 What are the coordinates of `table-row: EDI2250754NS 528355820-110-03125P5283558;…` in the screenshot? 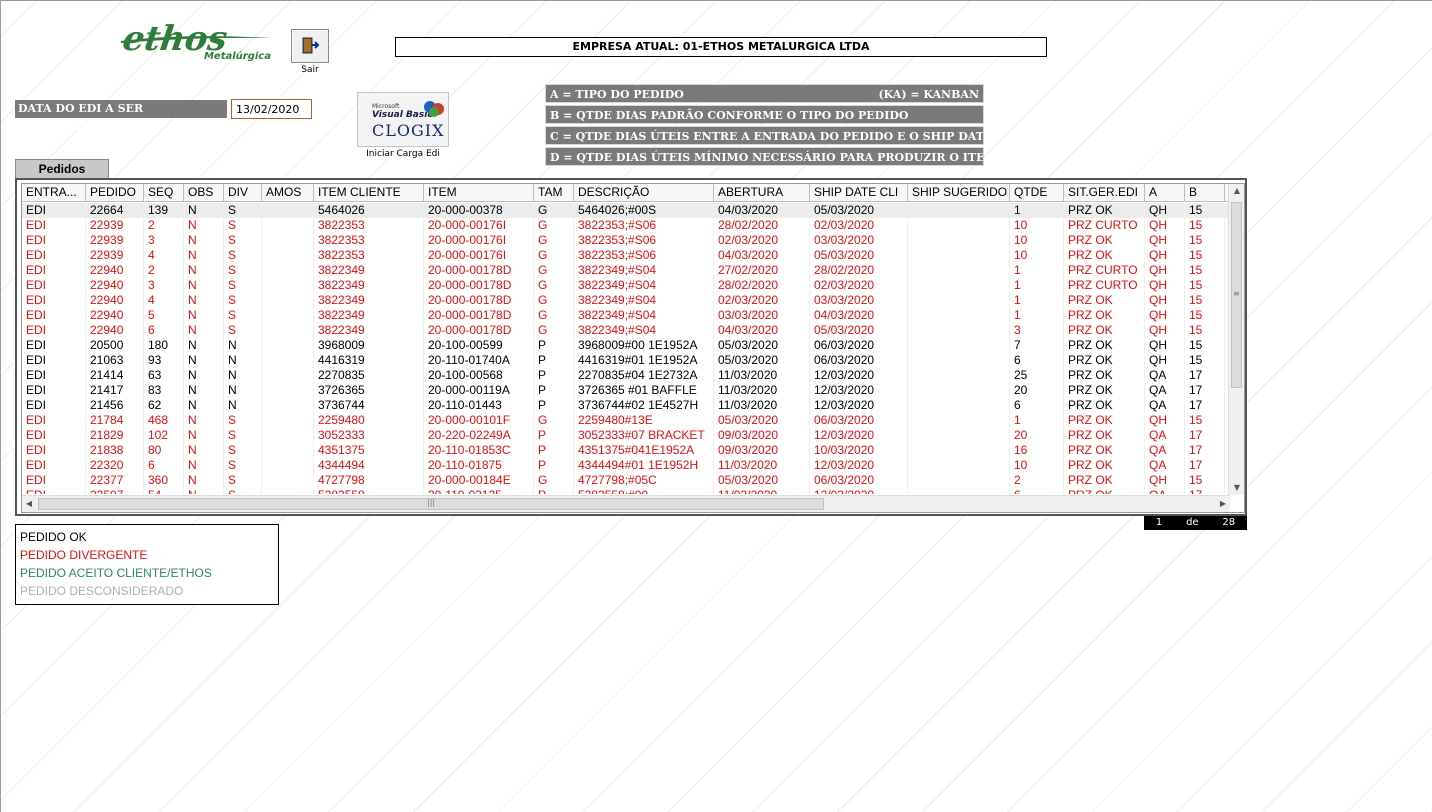 It's located at (626, 491).